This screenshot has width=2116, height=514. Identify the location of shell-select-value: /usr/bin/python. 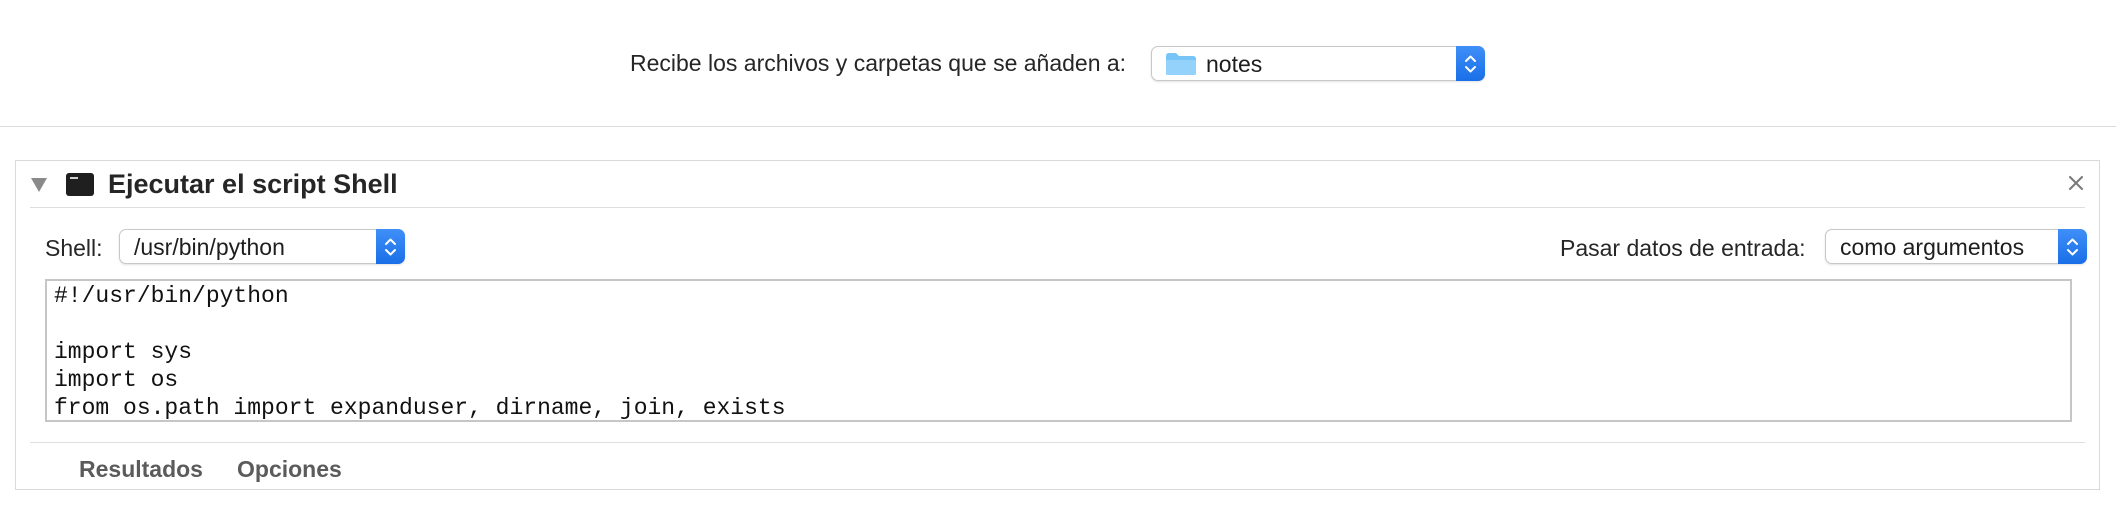
(209, 247).